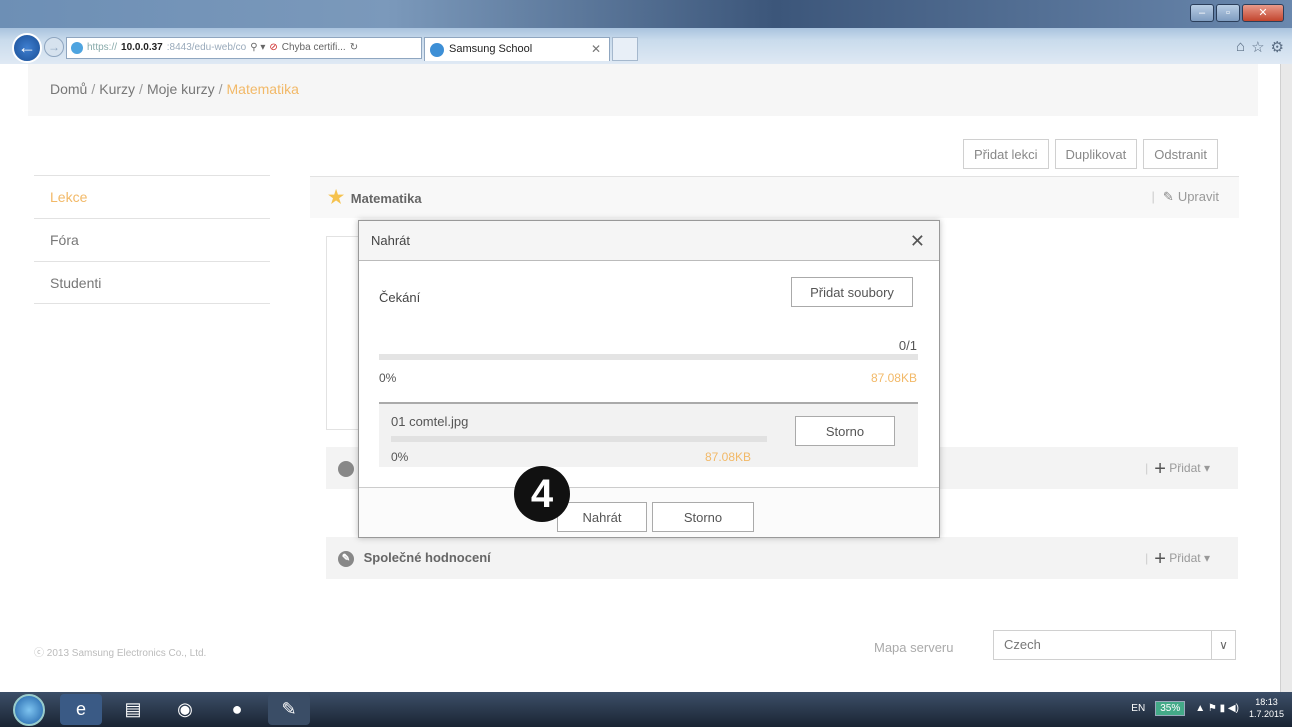  Describe the element at coordinates (596, 49) in the screenshot. I see `tab-close-icon: ✕` at that location.